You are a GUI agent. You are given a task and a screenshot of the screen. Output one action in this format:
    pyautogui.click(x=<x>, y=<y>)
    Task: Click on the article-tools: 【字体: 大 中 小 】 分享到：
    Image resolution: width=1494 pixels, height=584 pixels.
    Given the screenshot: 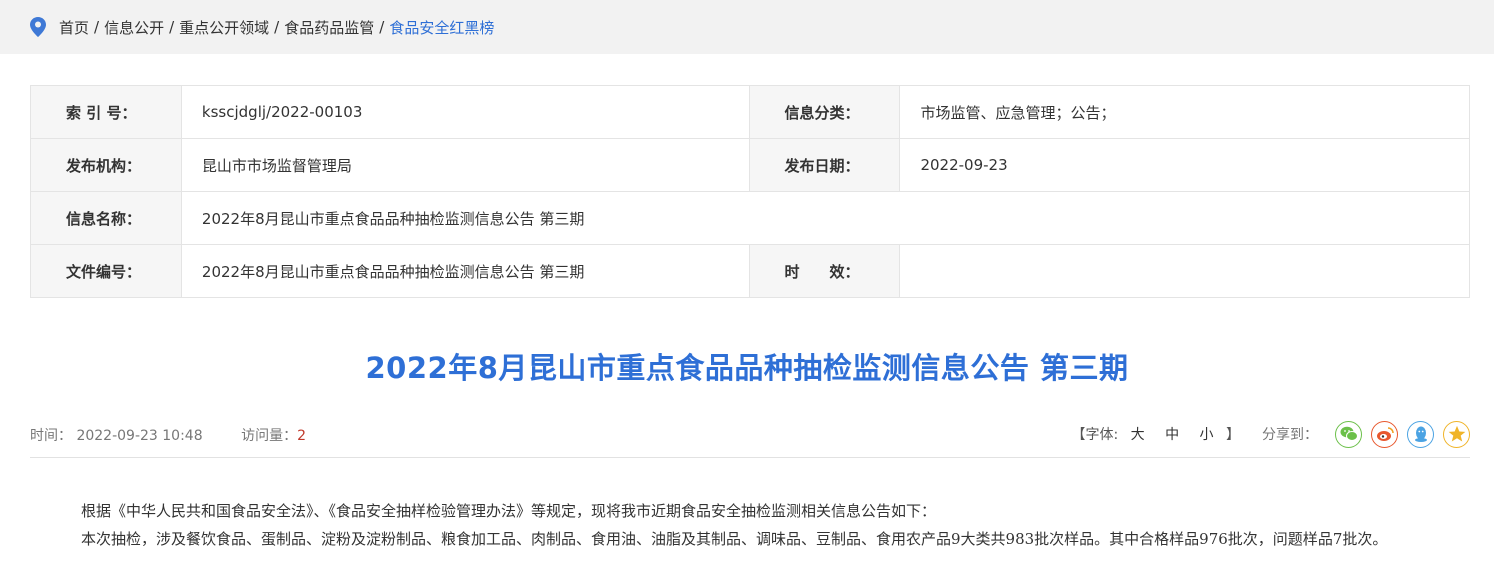 What is the action you would take?
    pyautogui.click(x=1270, y=434)
    